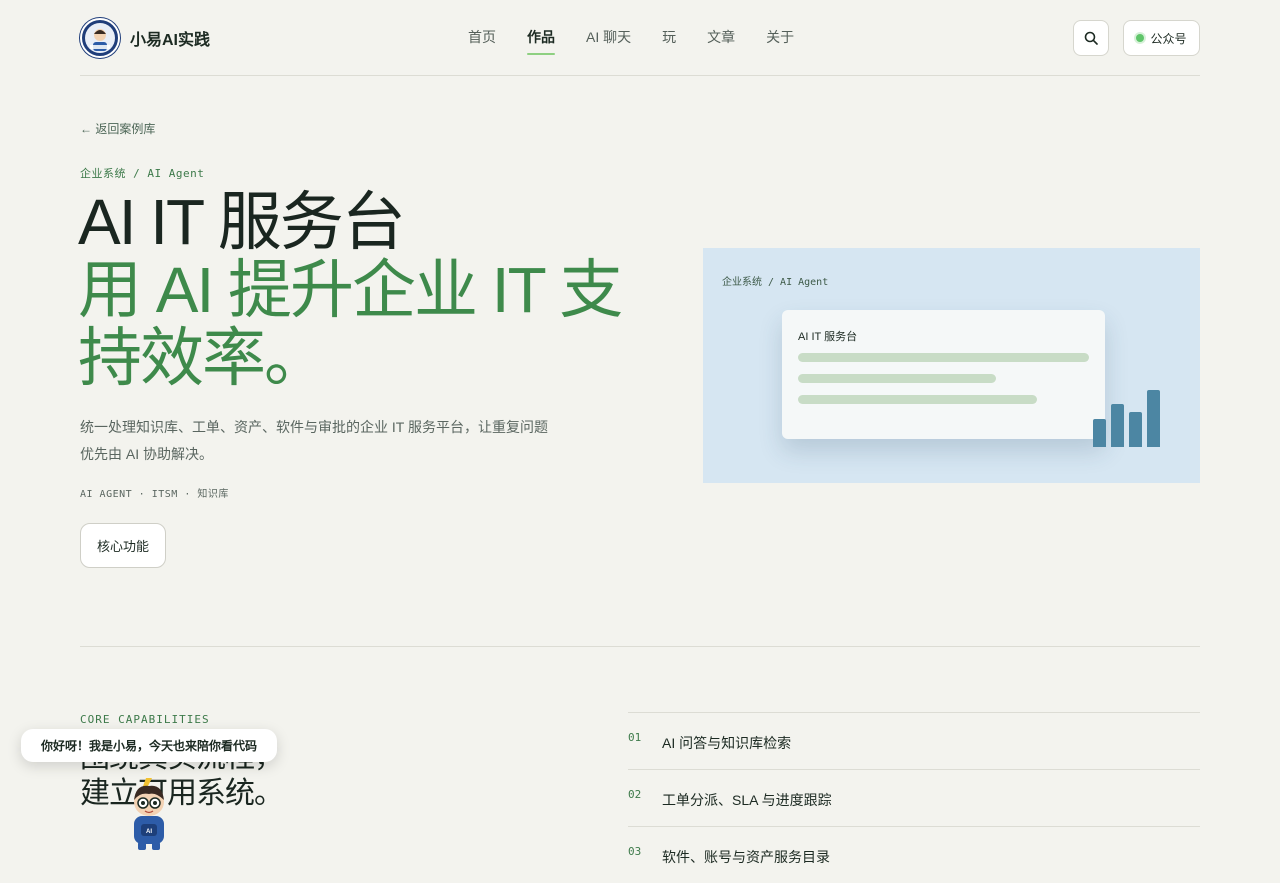 This screenshot has width=1280, height=883. I want to click on mascot-widget: AI, so click(149, 814).